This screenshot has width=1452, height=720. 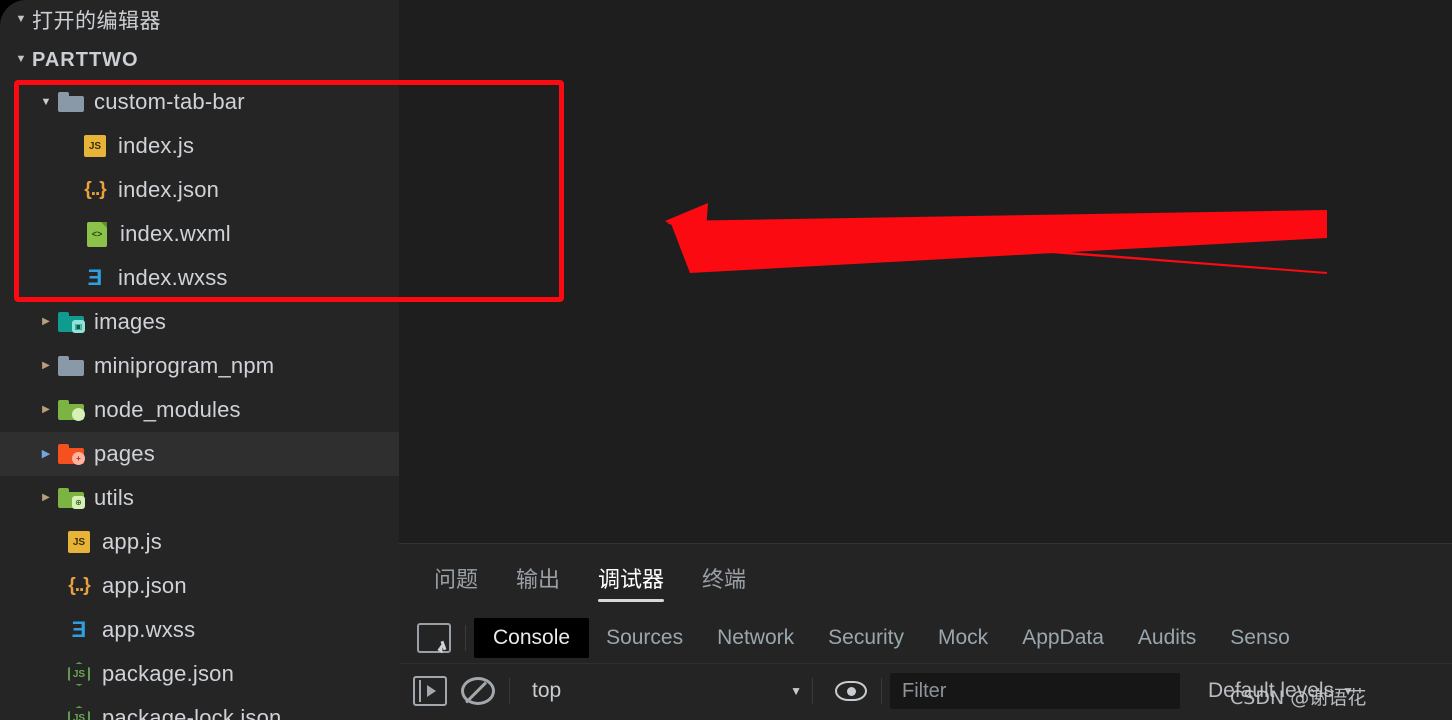 What do you see at coordinates (199, 146) in the screenshot?
I see `tree-row-index-js: JS index.js` at bounding box center [199, 146].